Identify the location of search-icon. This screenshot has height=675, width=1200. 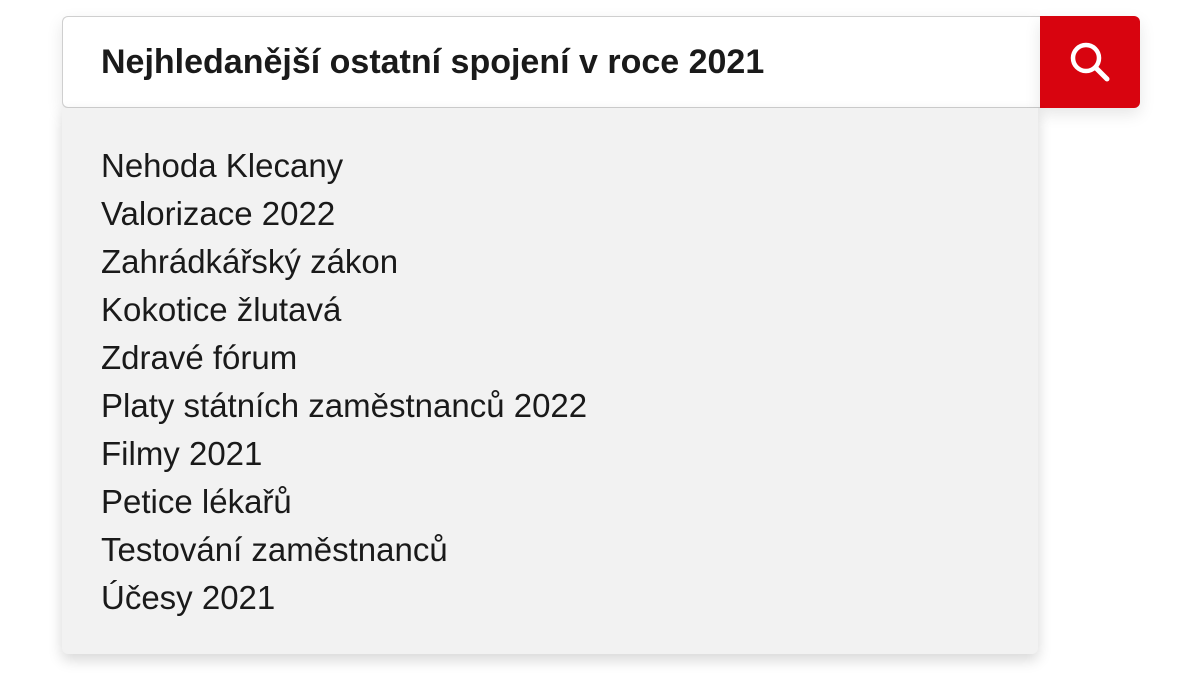
(1090, 62).